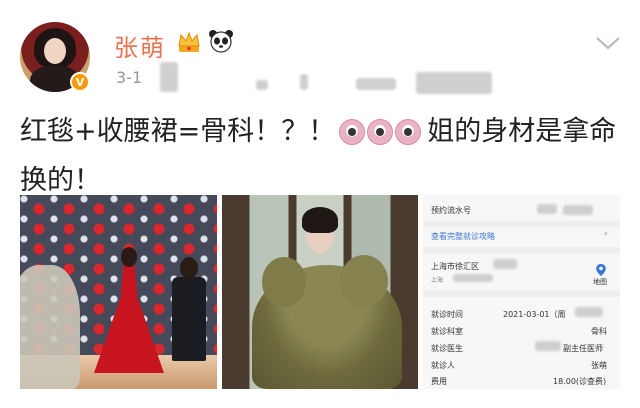 The image size is (640, 408). I want to click on crown-icon, so click(189, 41).